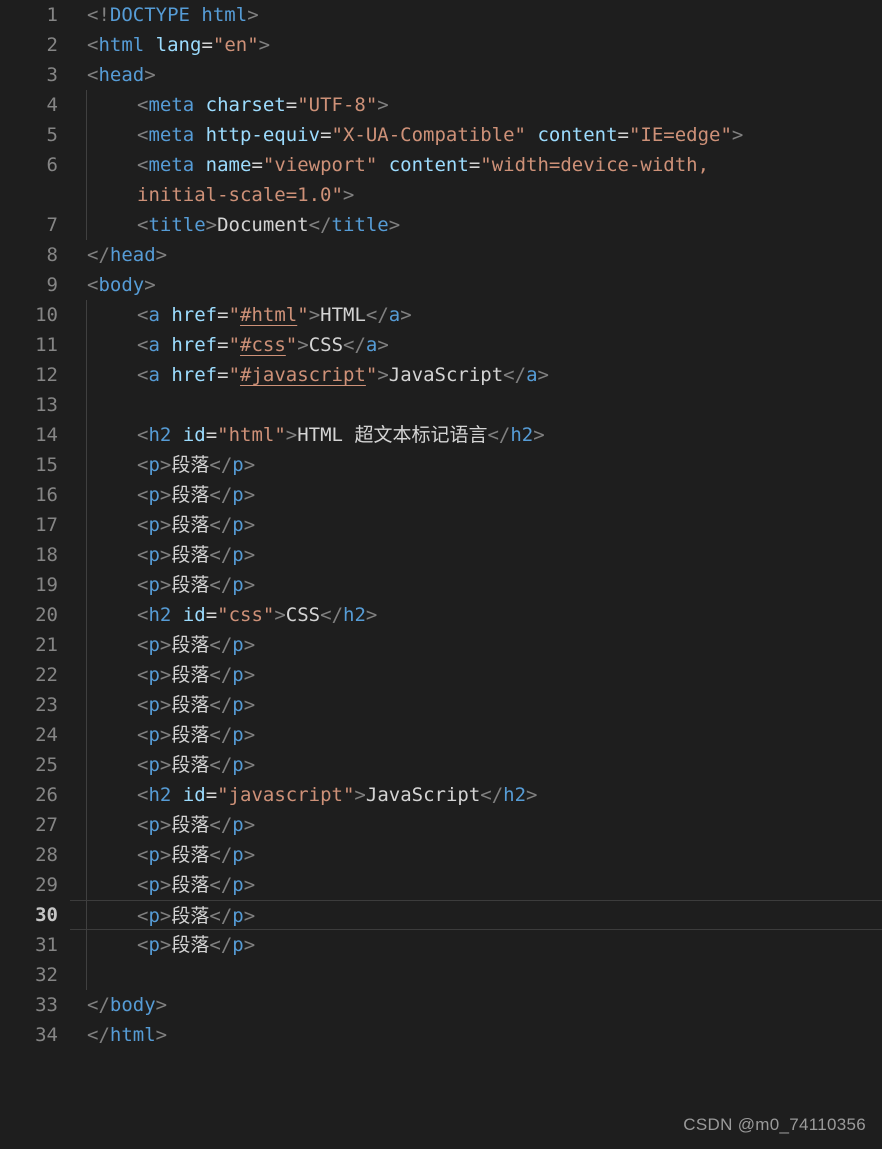  What do you see at coordinates (476, 315) in the screenshot?
I see `code-line-content: <a href="#html">HTML</a>` at bounding box center [476, 315].